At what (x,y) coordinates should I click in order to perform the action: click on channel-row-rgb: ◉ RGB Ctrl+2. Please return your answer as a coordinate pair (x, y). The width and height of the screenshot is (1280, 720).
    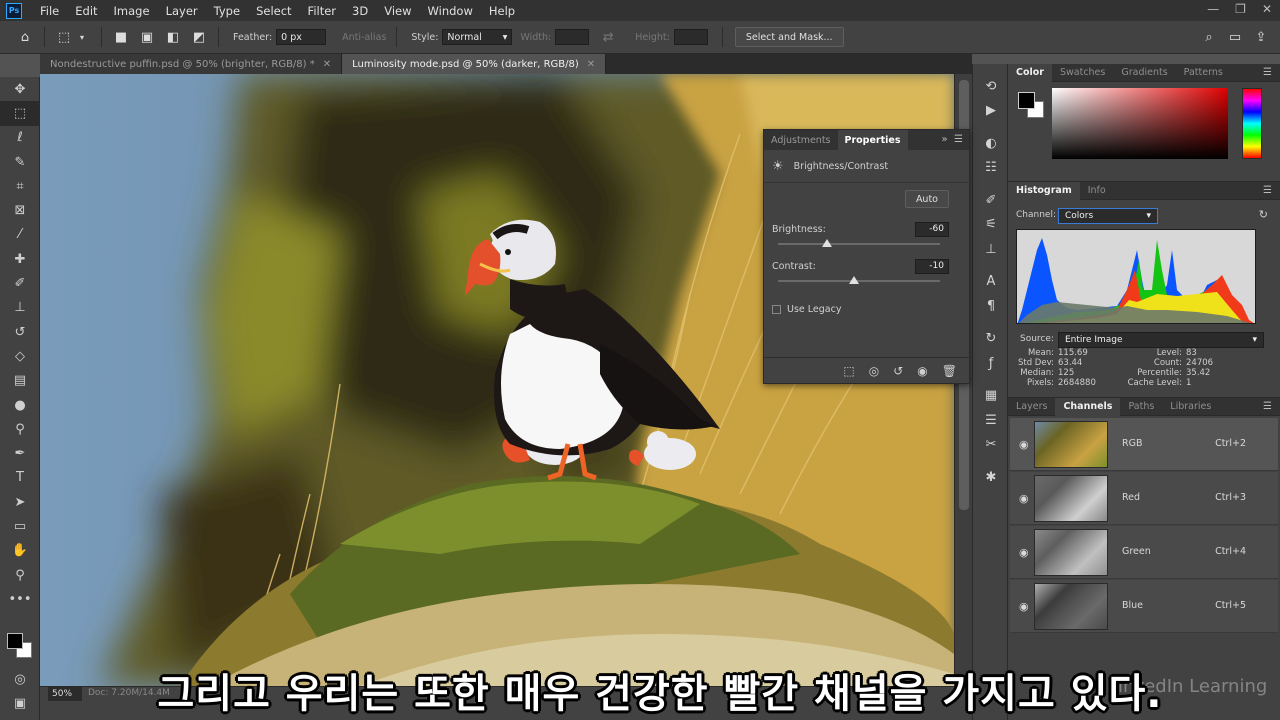
    Looking at the image, I should click on (1144, 444).